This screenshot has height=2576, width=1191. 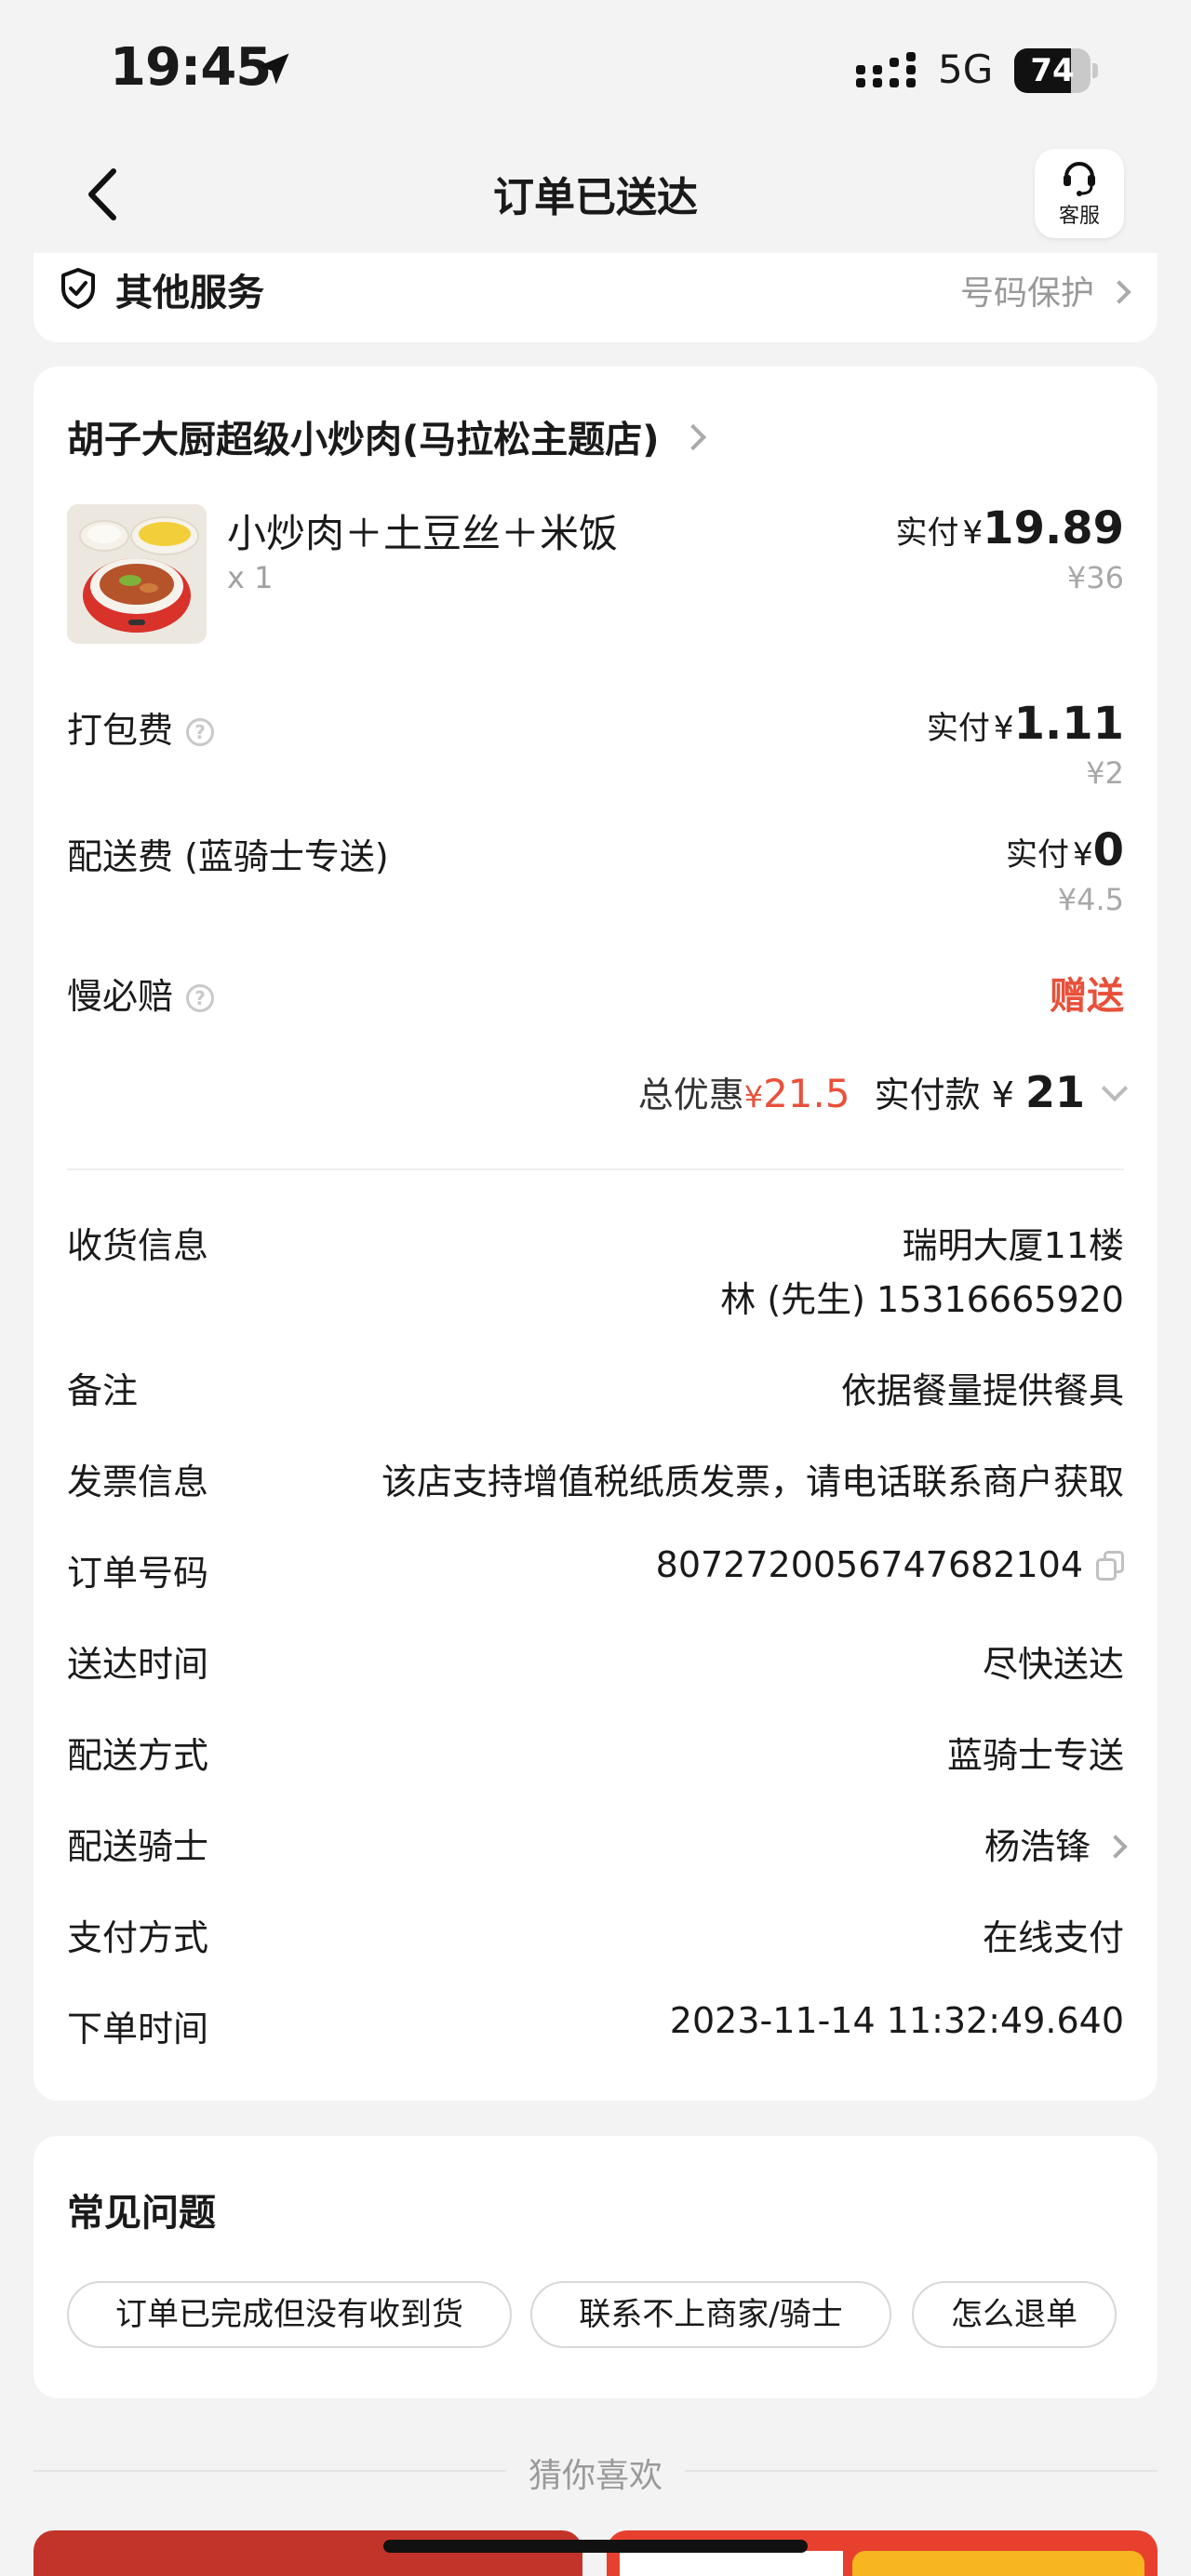 I want to click on order-time-value: 2023-11-14 11:32:49.640, so click(x=896, y=2021).